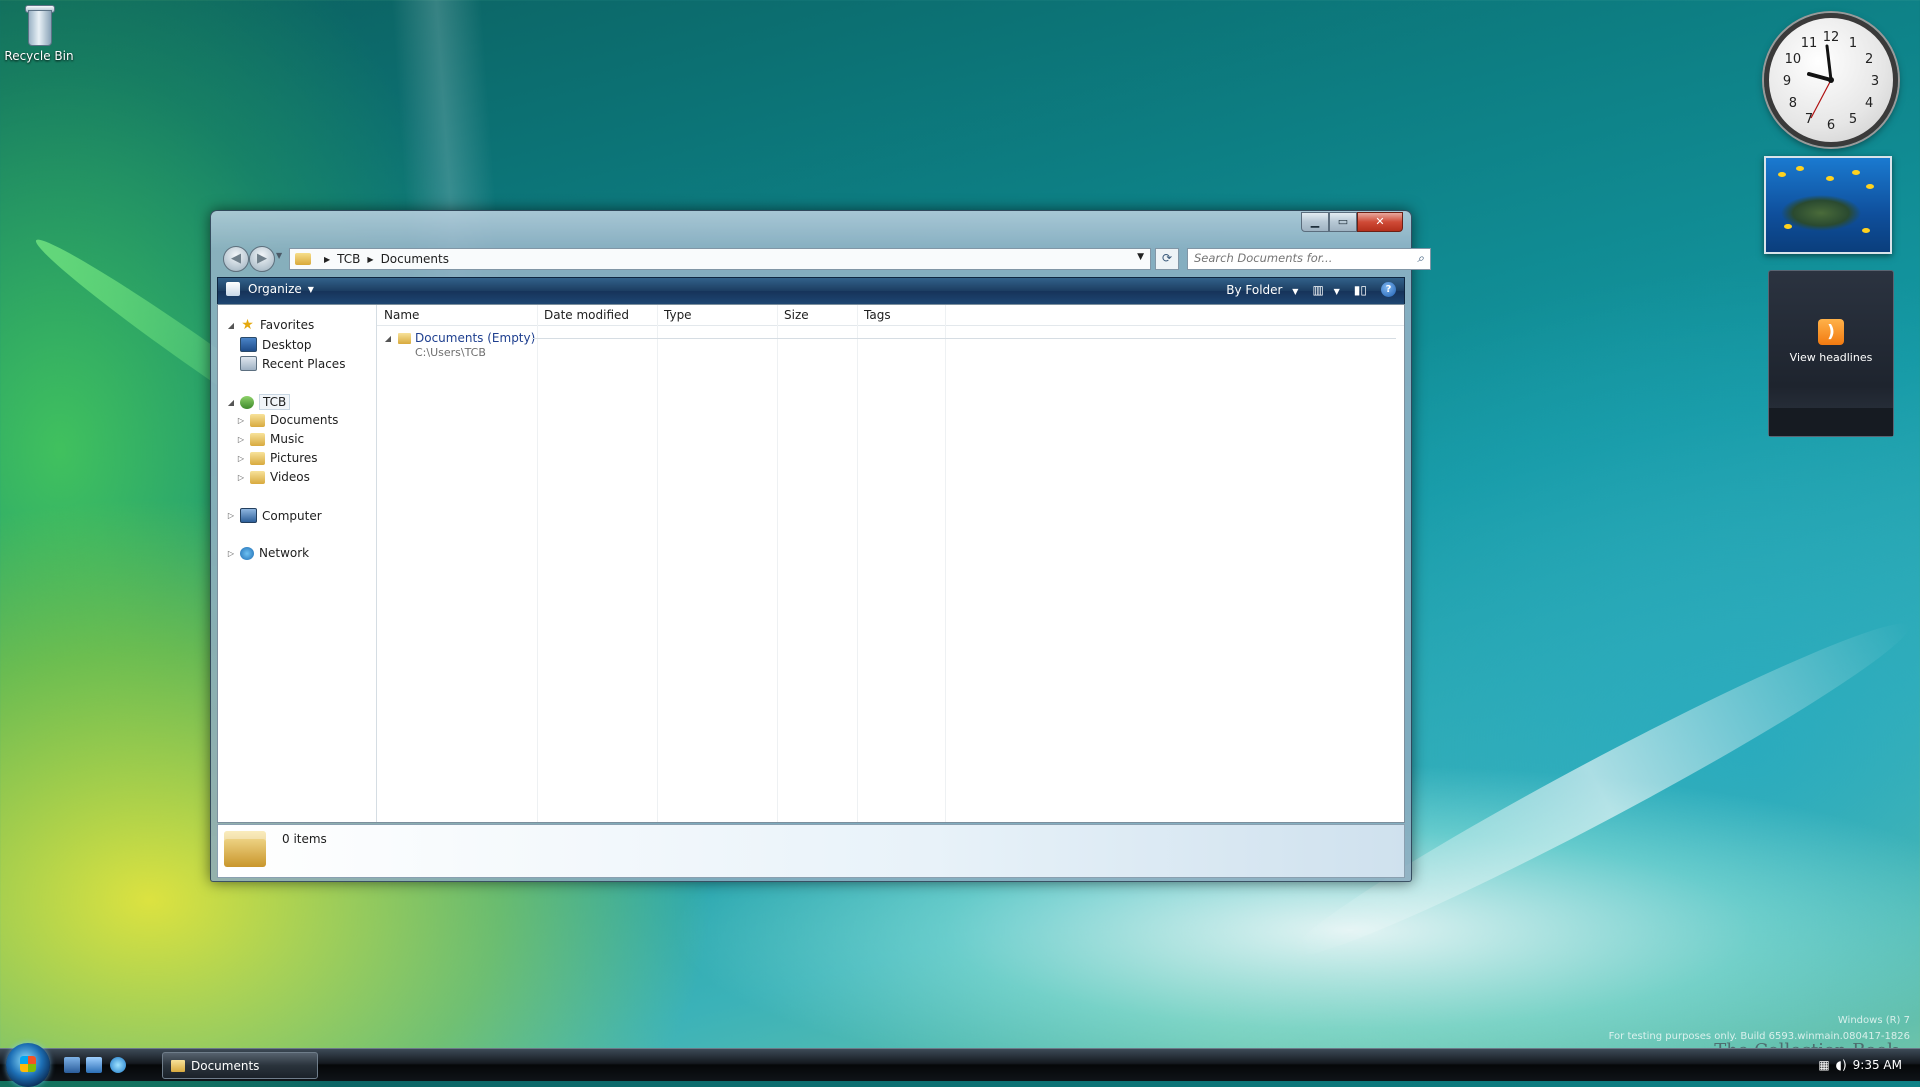  I want to click on organize-button: Organize ▼, so click(270, 289).